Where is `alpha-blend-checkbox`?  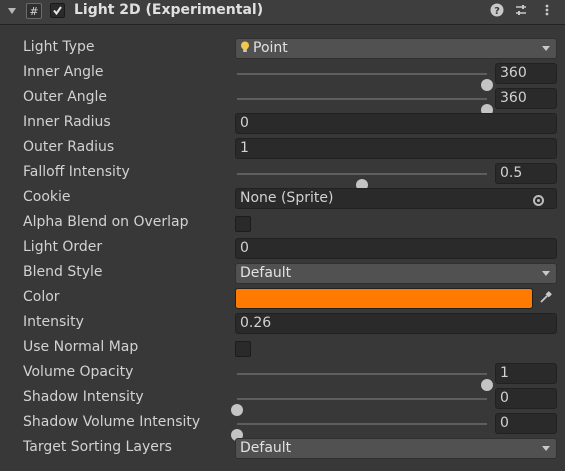
alpha-blend-checkbox is located at coordinates (243, 224).